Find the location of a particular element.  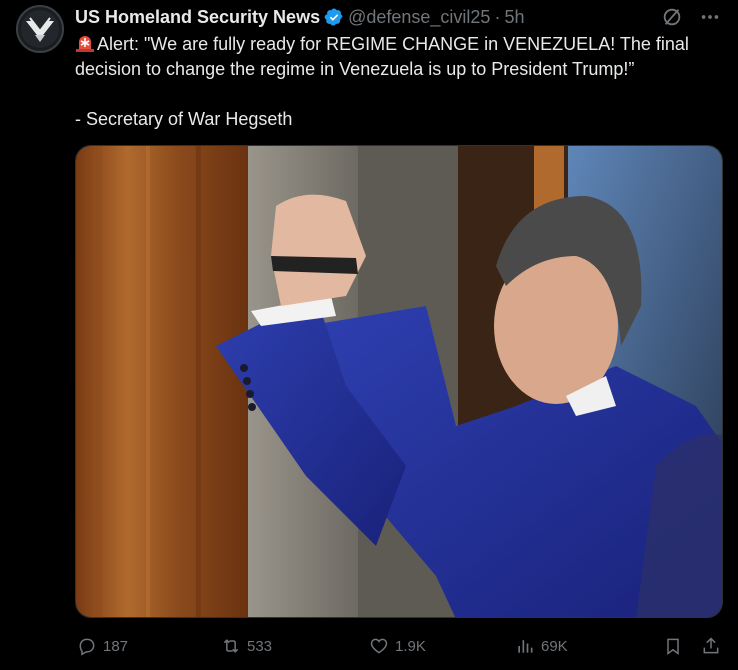

bookmark-button is located at coordinates (673, 646).